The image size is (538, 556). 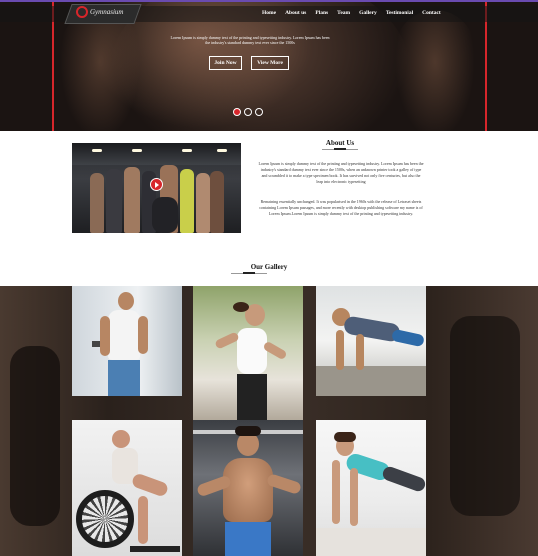 What do you see at coordinates (269, 1) in the screenshot?
I see `top-accent-bar` at bounding box center [269, 1].